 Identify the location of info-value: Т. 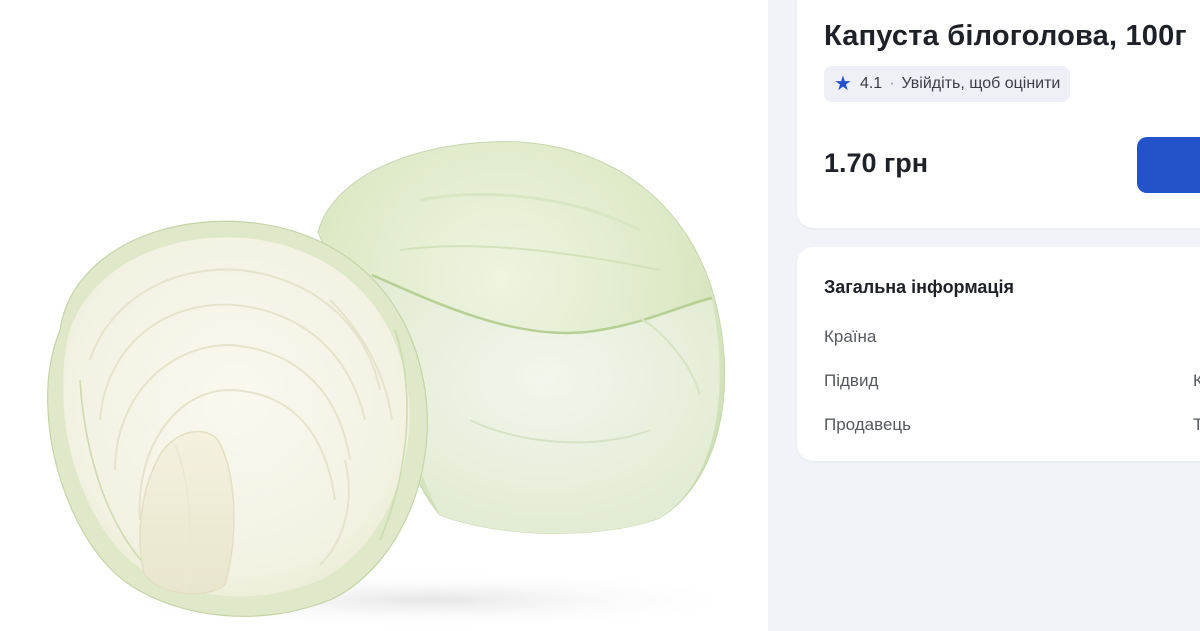
(1196, 425).